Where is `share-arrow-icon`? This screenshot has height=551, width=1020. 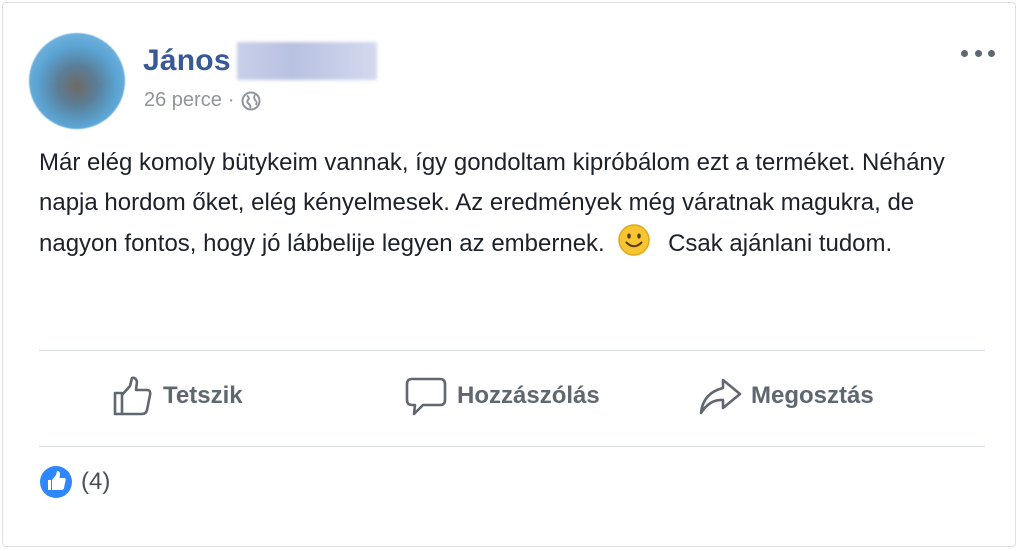
share-arrow-icon is located at coordinates (720, 396).